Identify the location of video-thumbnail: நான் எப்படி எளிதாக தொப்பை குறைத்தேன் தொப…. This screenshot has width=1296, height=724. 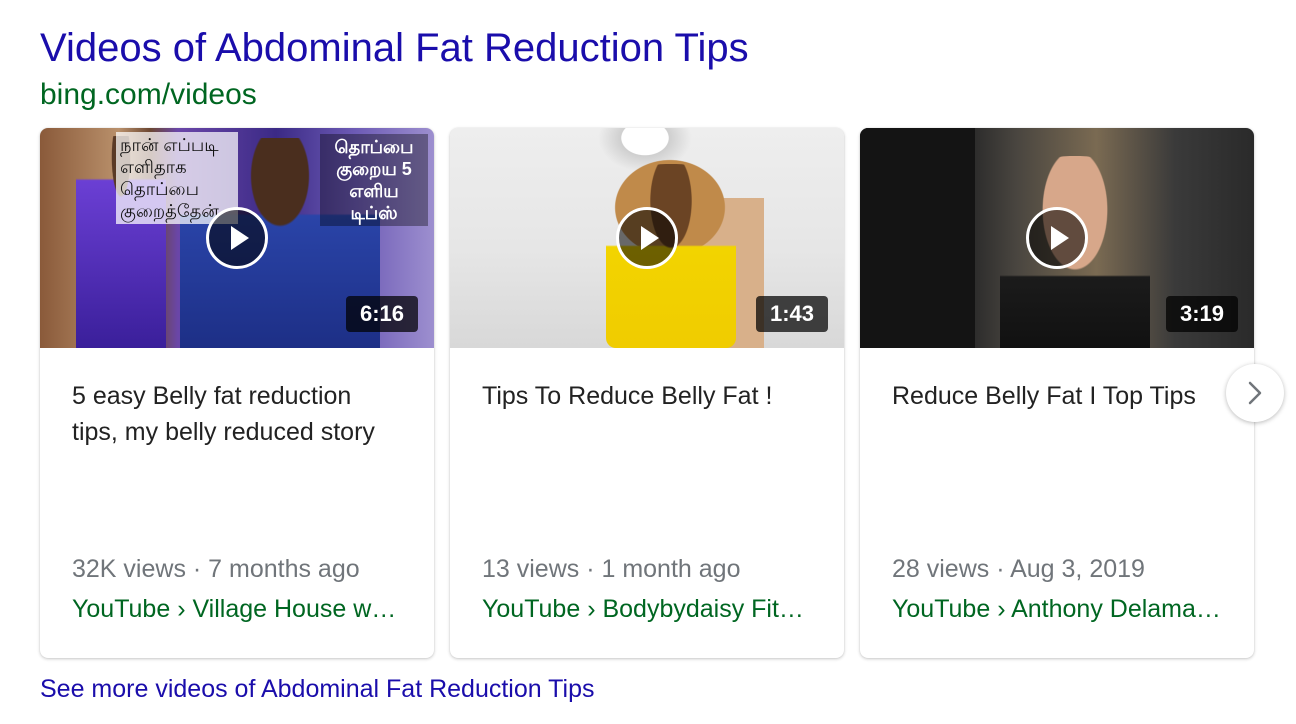
(237, 238).